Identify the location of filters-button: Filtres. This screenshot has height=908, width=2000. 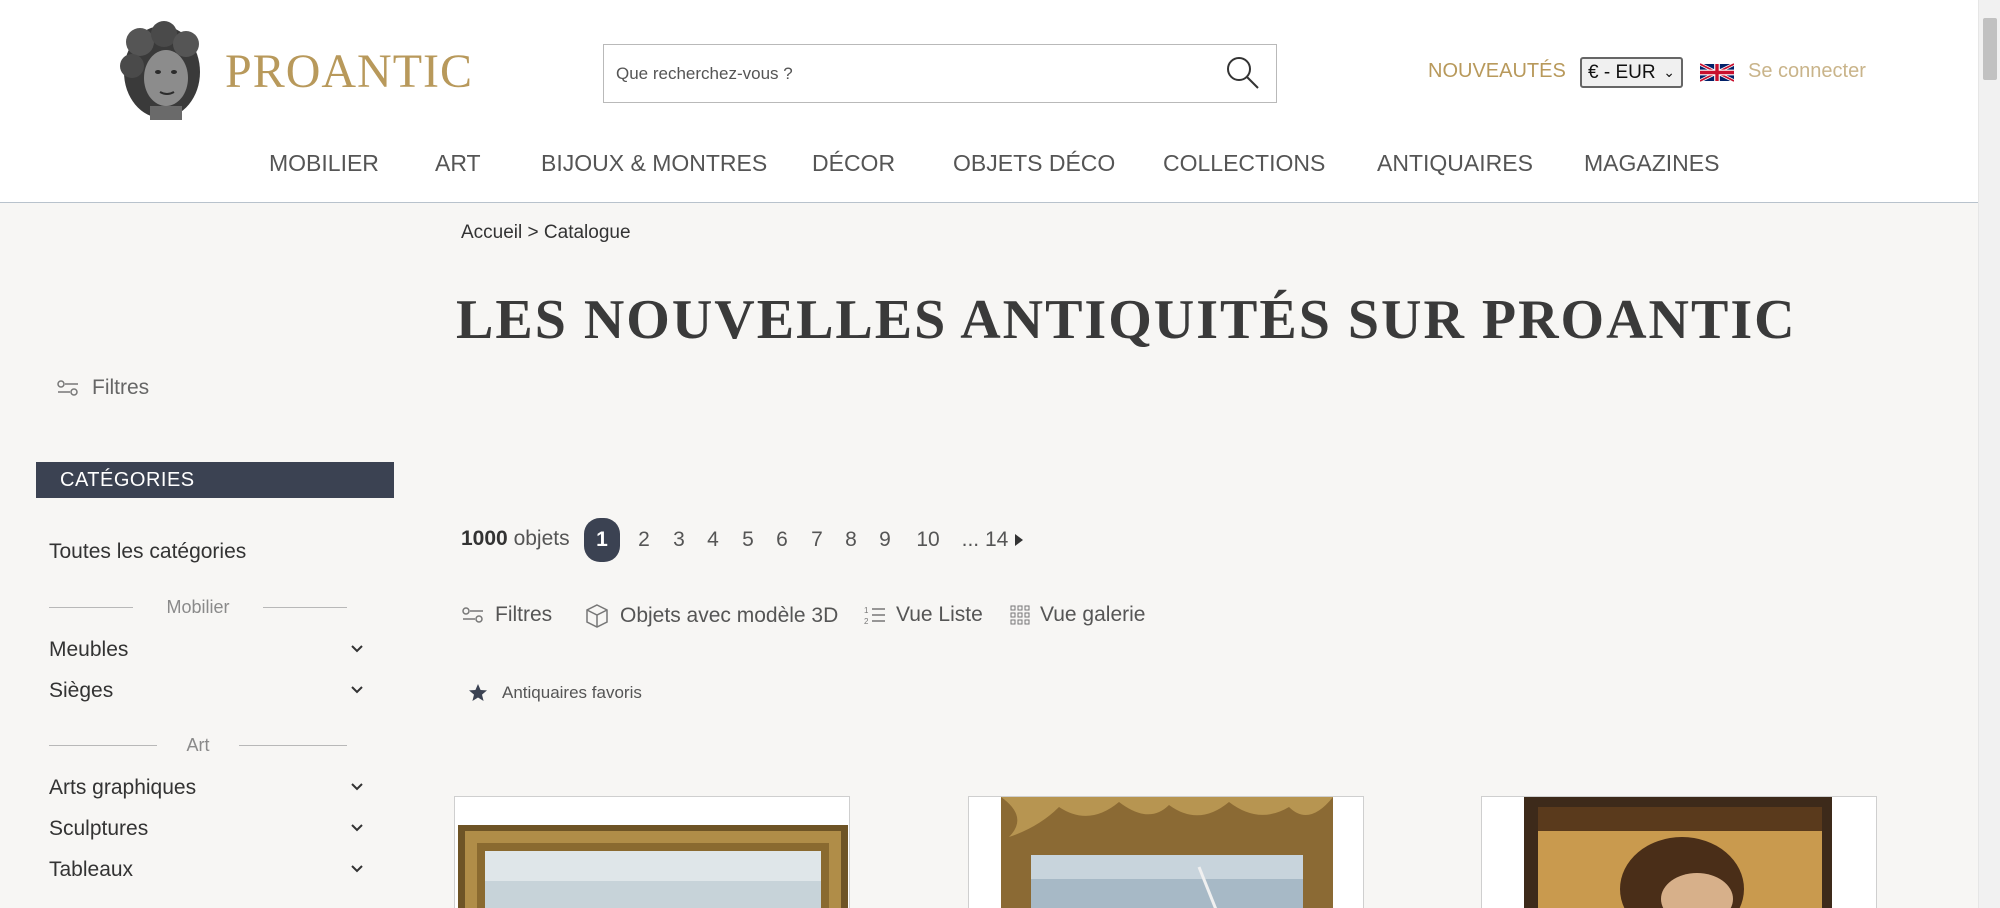
(506, 615).